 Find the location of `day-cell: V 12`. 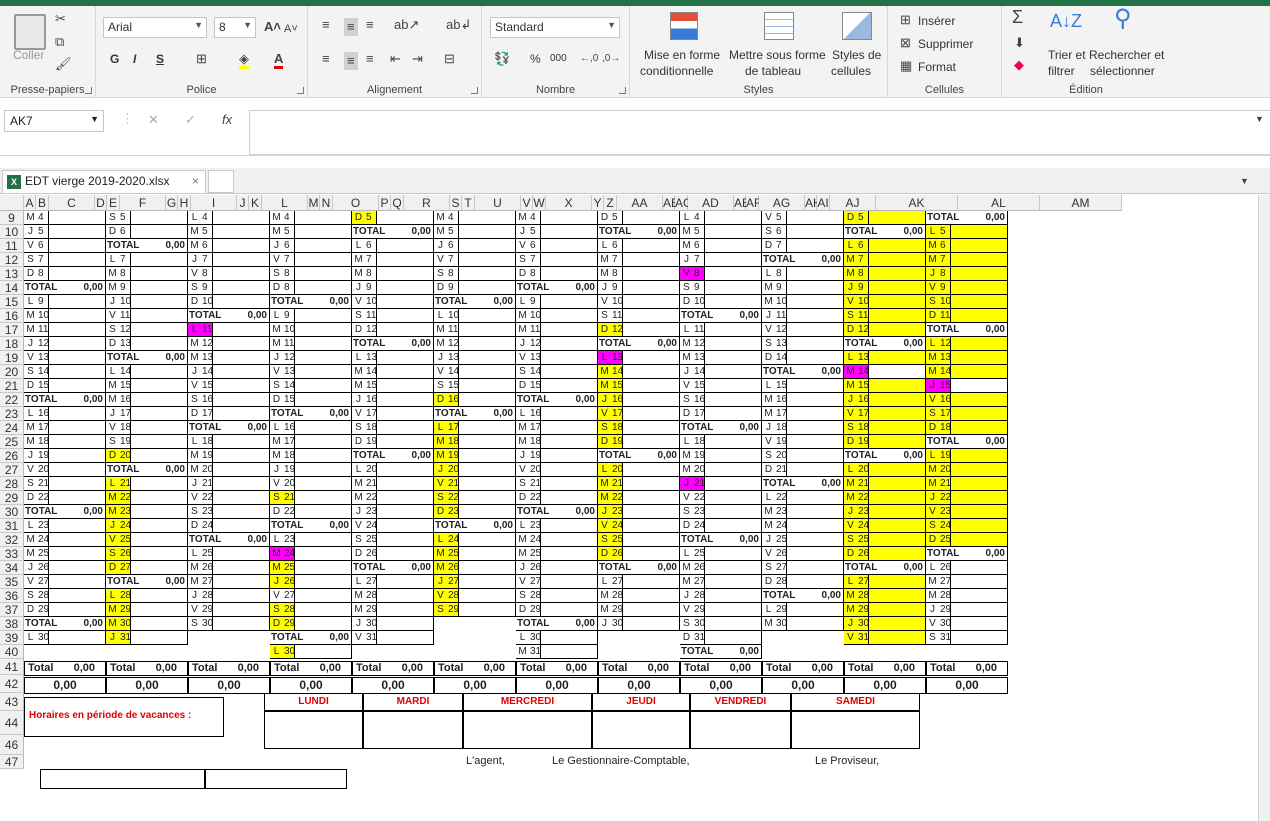

day-cell: V 12 is located at coordinates (774, 330).